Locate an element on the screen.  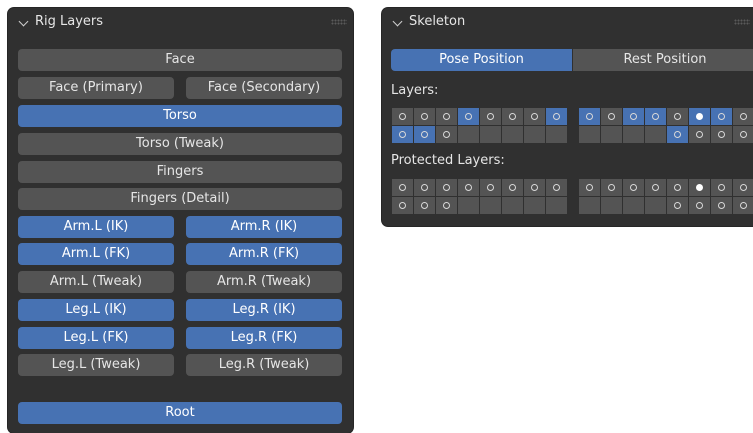
layer-button-face-primary: Face (Primary) is located at coordinates (96, 88).